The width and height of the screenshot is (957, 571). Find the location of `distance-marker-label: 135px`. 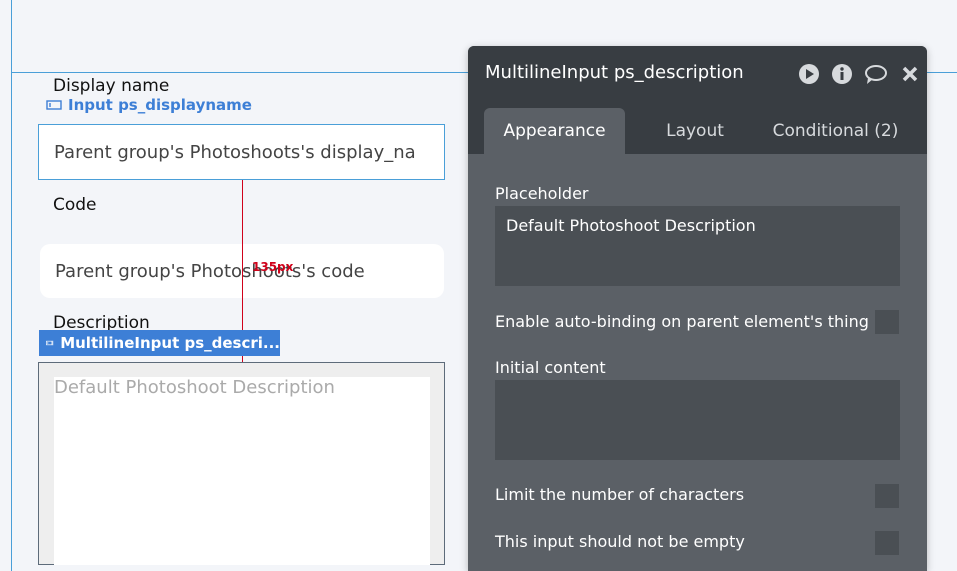

distance-marker-label: 135px is located at coordinates (273, 267).